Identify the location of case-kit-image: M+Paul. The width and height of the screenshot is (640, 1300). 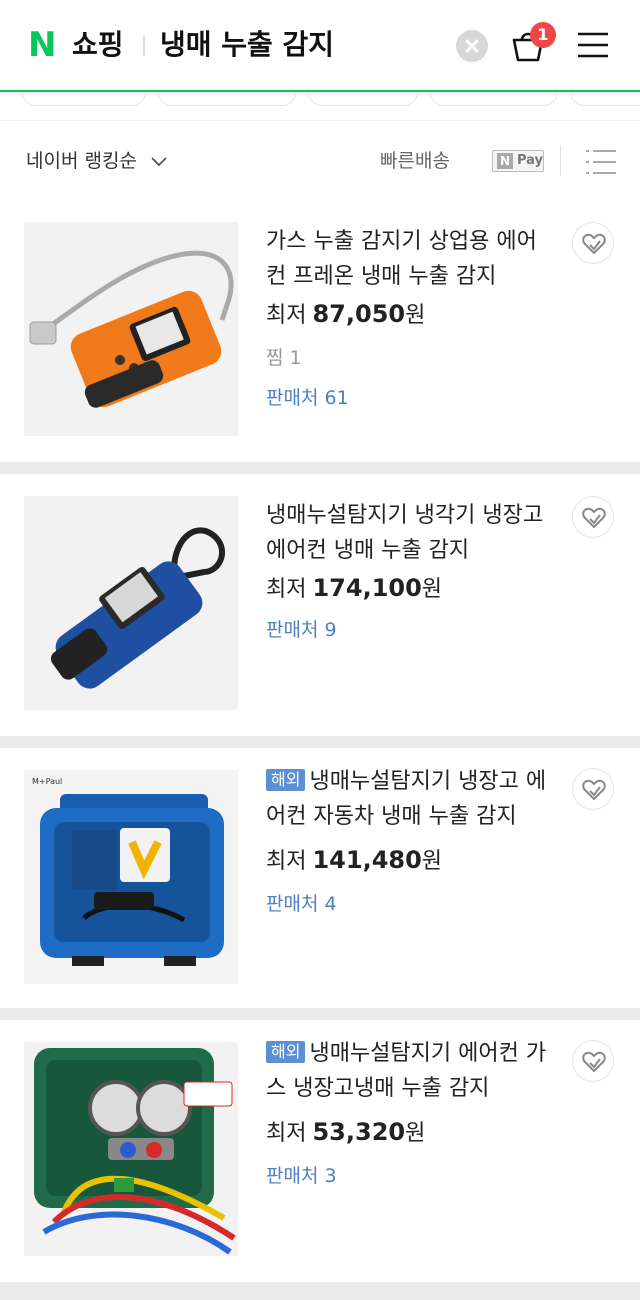
(131, 877).